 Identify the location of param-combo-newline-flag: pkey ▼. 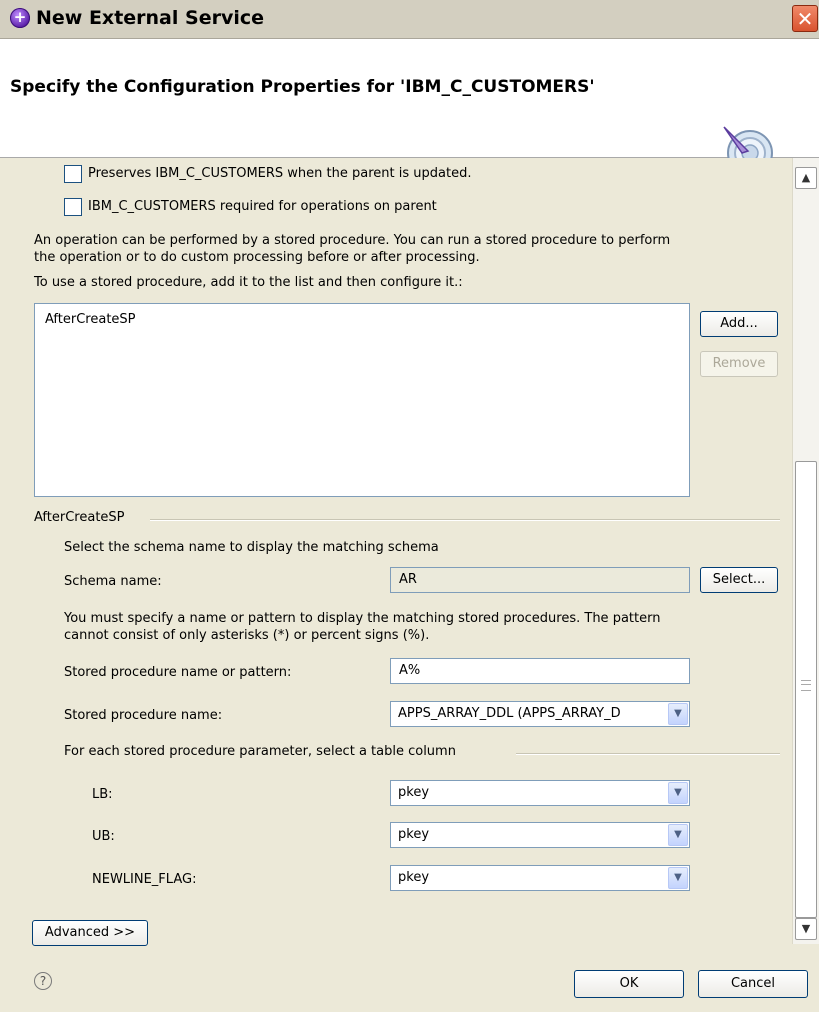
(540, 878).